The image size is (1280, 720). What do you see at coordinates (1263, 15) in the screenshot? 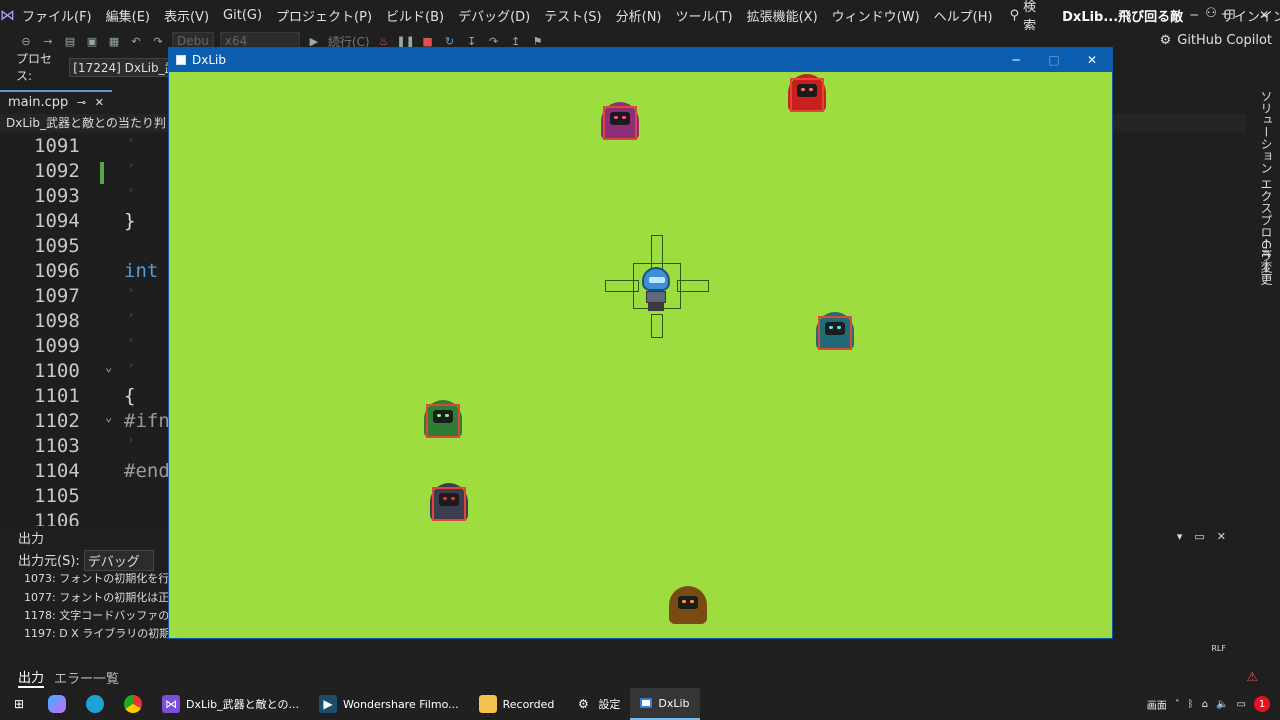
I see `close-icon: ✕` at bounding box center [1263, 15].